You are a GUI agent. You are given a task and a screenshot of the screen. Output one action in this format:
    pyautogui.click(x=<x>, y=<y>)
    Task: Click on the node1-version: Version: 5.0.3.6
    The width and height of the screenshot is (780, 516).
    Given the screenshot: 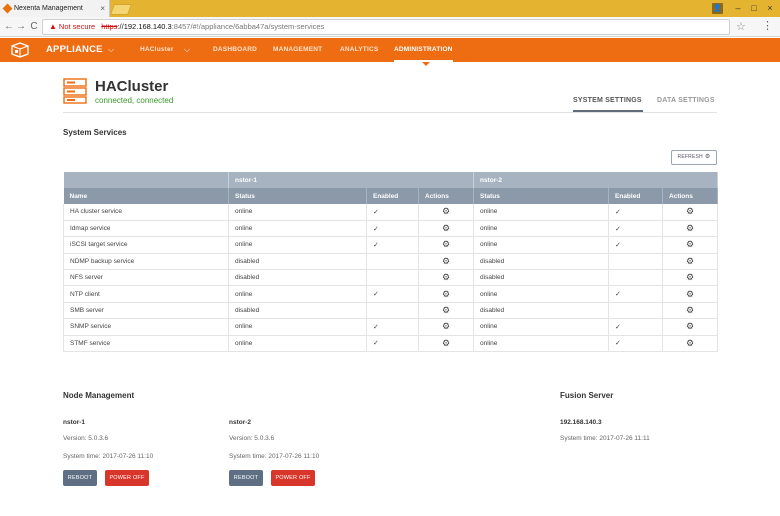 What is the action you would take?
    pyautogui.click(x=86, y=438)
    